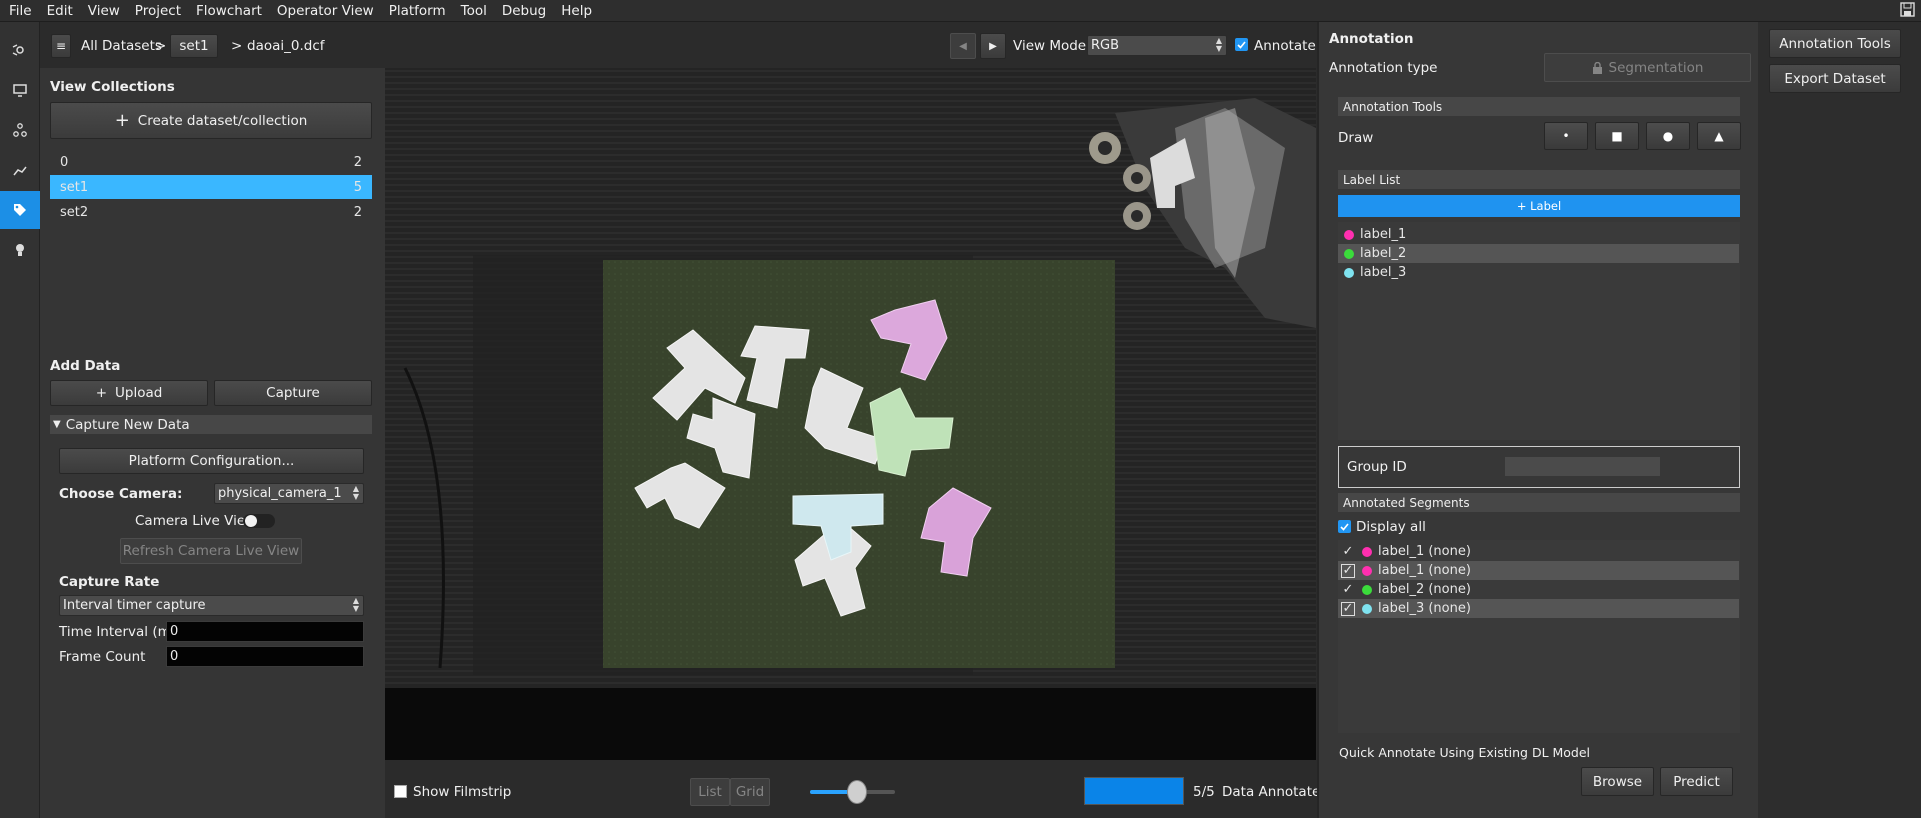 This screenshot has width=1921, height=818. Describe the element at coordinates (1383, 234) in the screenshot. I see `label-name: label_1` at that location.